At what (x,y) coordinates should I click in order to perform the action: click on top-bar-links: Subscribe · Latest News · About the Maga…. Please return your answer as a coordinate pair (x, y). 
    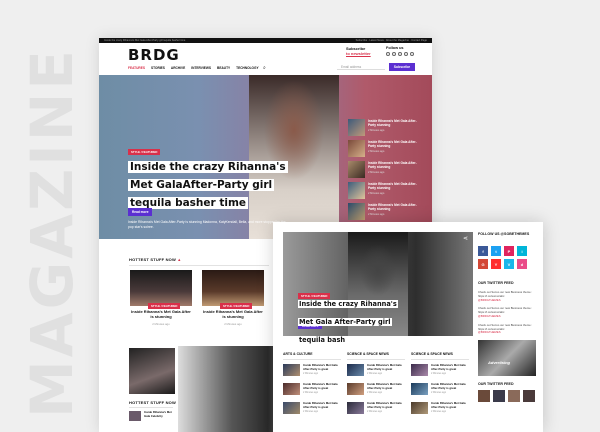
    Looking at the image, I should click on (391, 40).